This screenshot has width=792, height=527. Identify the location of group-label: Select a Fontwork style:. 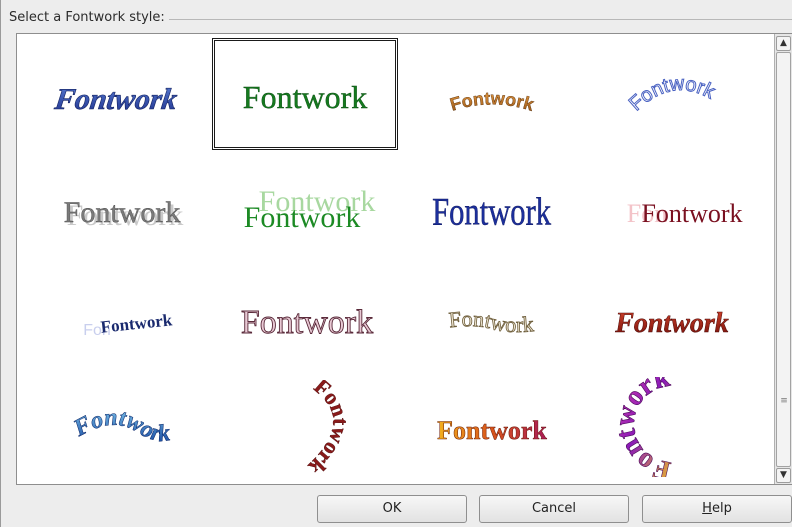
(89, 17).